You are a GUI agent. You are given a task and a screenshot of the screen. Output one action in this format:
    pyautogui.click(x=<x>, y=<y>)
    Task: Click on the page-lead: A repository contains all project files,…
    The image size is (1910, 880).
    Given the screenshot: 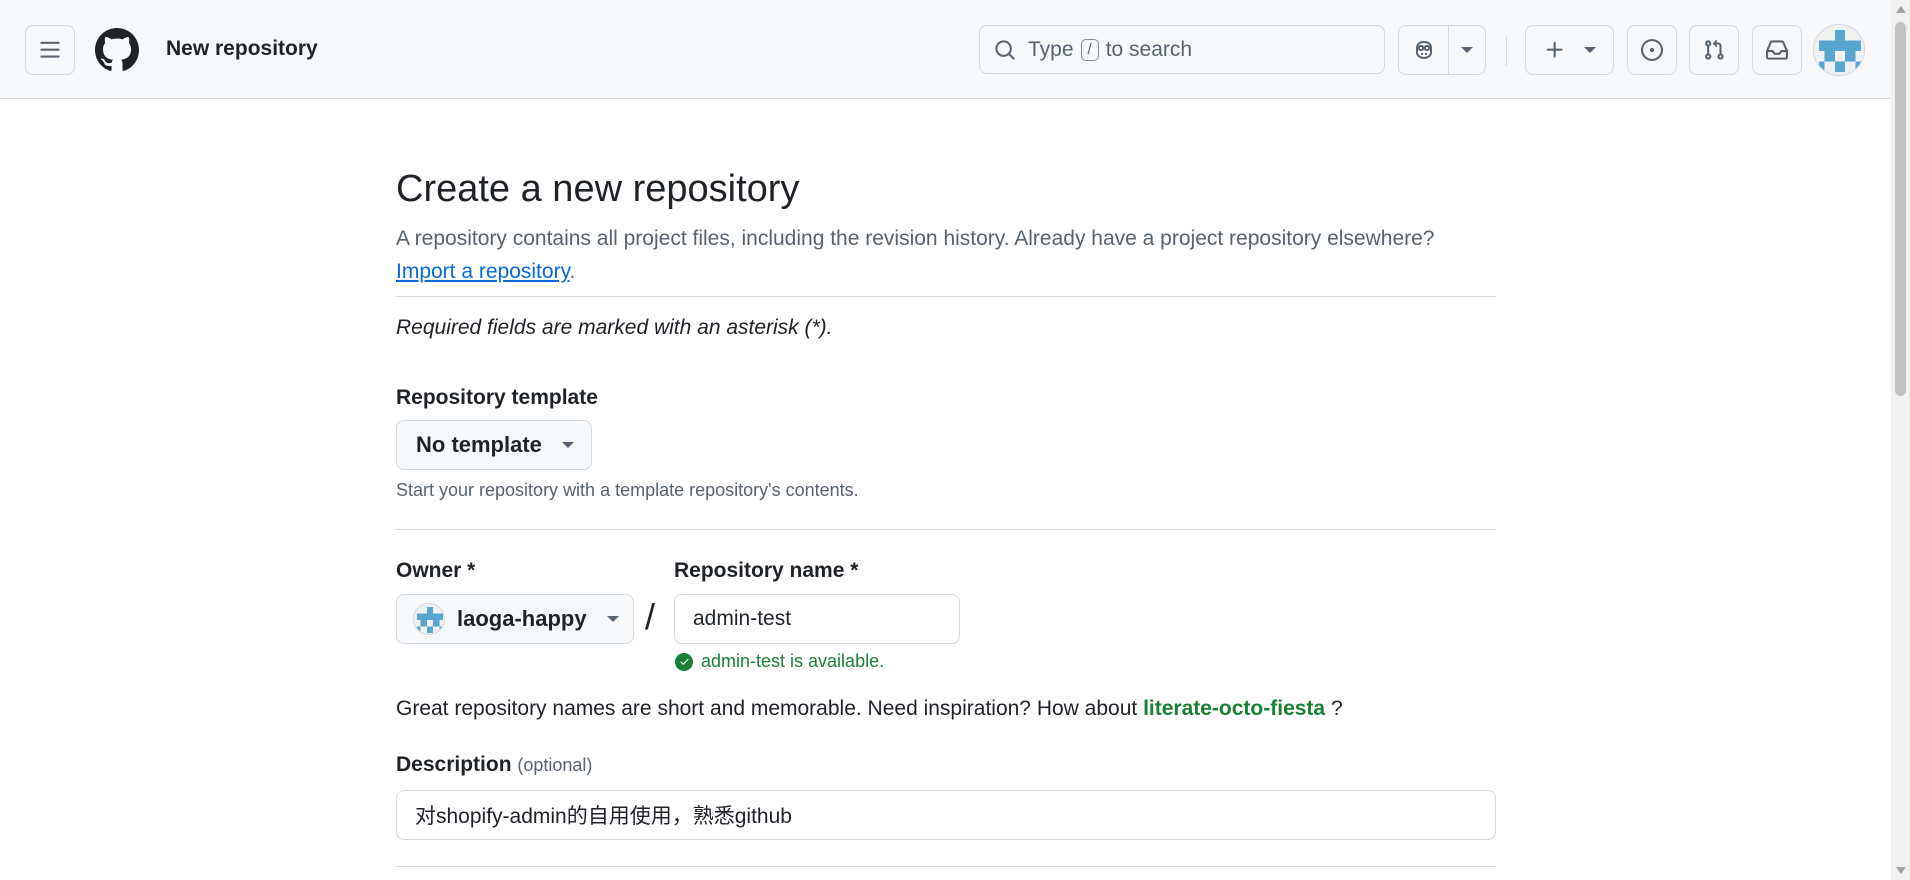 What is the action you would take?
    pyautogui.click(x=946, y=255)
    